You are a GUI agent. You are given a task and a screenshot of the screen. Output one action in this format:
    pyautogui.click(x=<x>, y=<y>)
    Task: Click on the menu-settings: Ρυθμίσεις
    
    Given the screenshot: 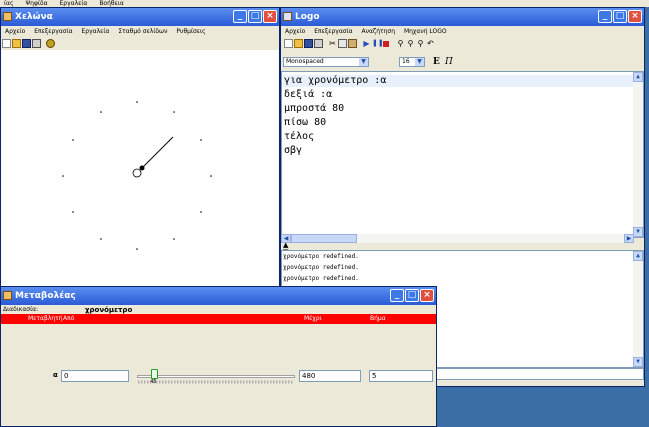 What is the action you would take?
    pyautogui.click(x=190, y=31)
    